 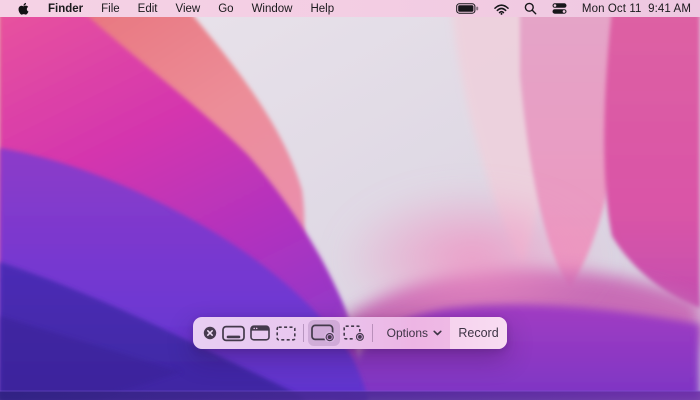 I want to click on control-center, so click(x=559, y=8).